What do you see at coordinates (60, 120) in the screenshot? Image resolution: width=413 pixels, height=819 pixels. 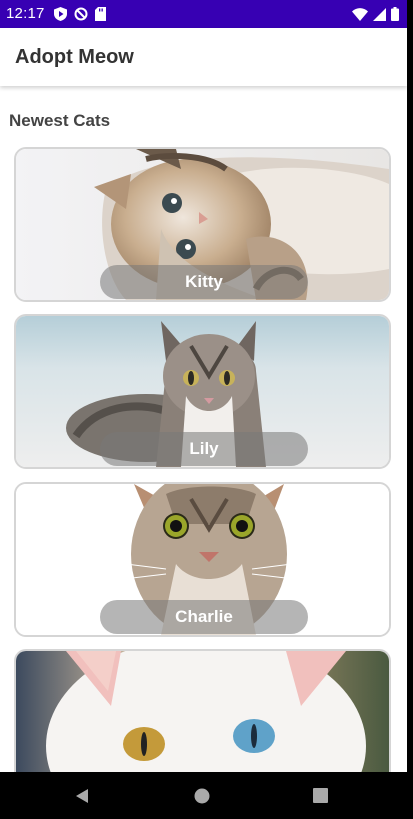 I see `section-title: Newest Cats` at bounding box center [60, 120].